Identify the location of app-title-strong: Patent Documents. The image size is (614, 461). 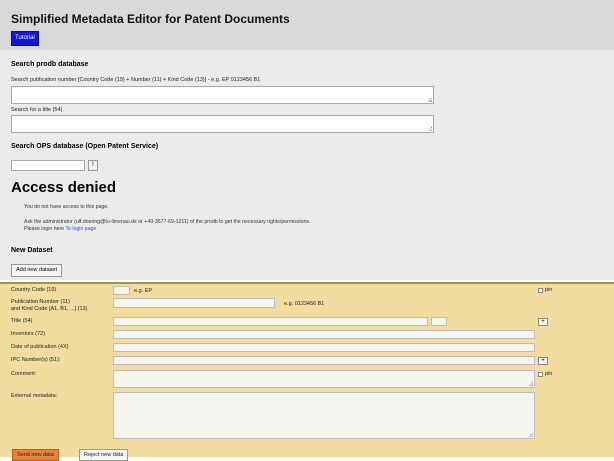
(237, 19).